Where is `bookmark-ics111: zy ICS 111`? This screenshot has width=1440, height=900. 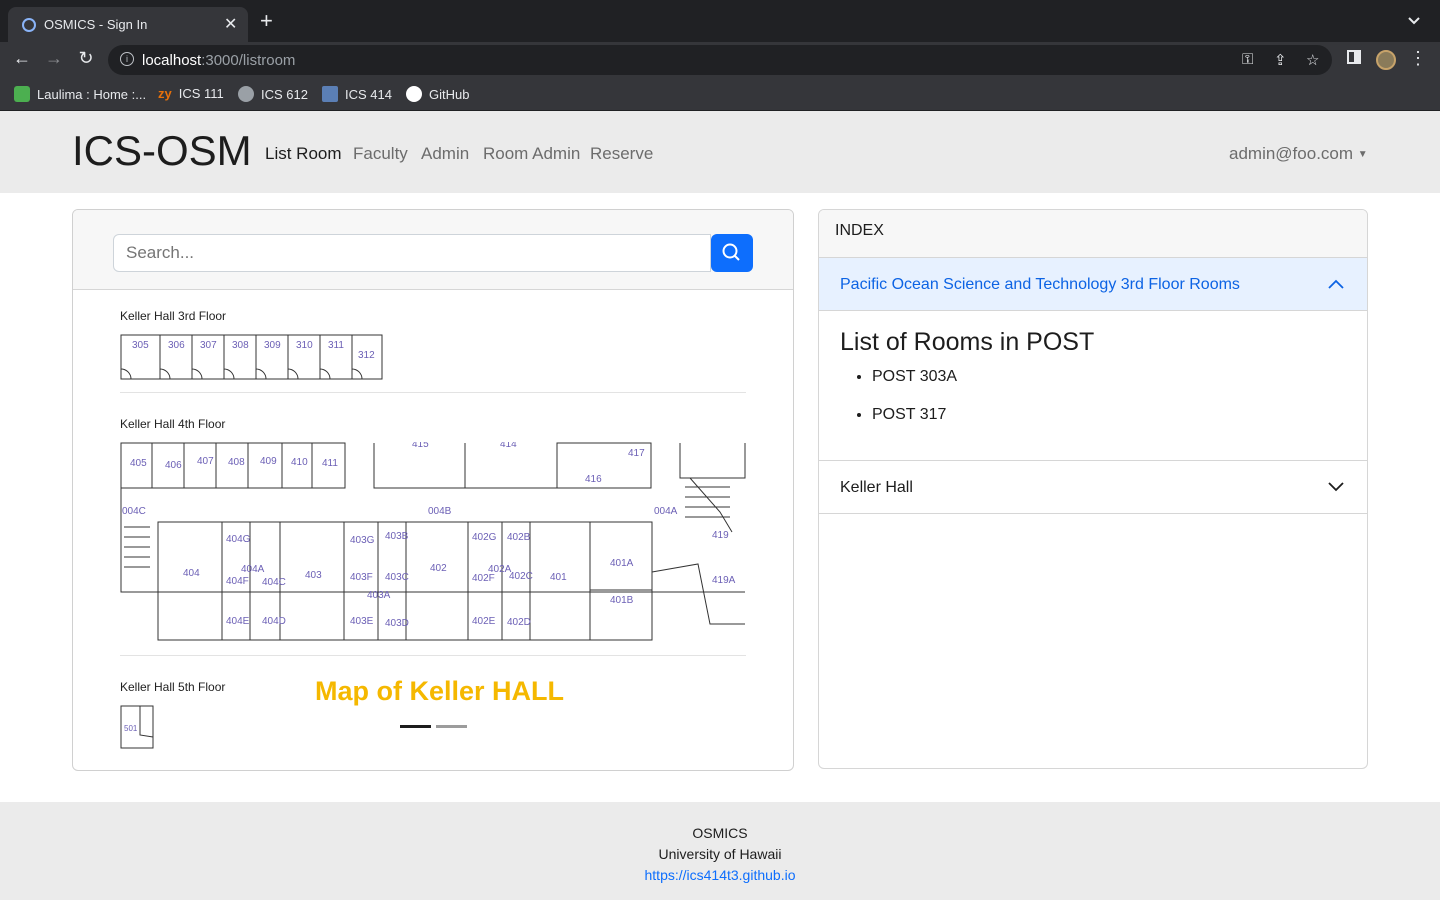
bookmark-ics111: zy ICS 111 is located at coordinates (191, 93).